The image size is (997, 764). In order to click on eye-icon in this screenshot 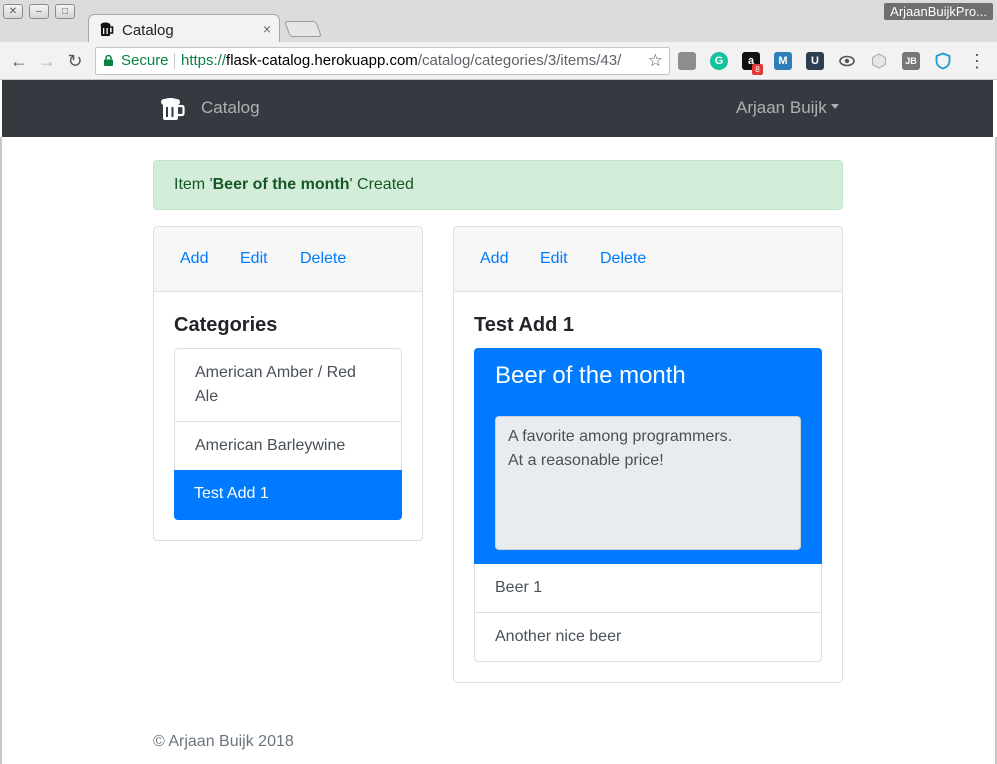, I will do `click(847, 61)`.